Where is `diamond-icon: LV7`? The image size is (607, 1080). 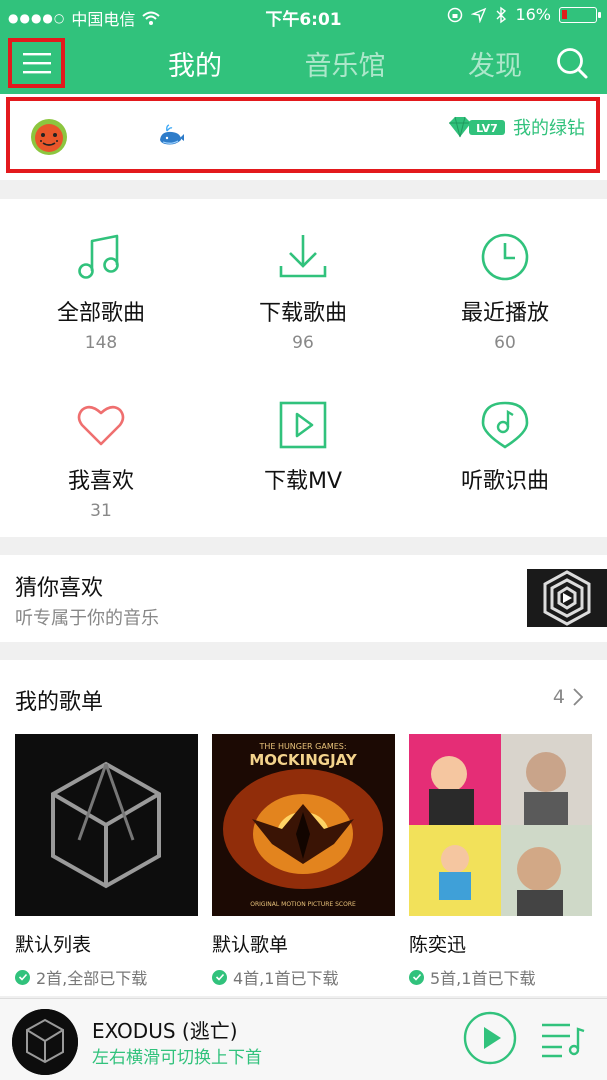 diamond-icon: LV7 is located at coordinates (477, 127).